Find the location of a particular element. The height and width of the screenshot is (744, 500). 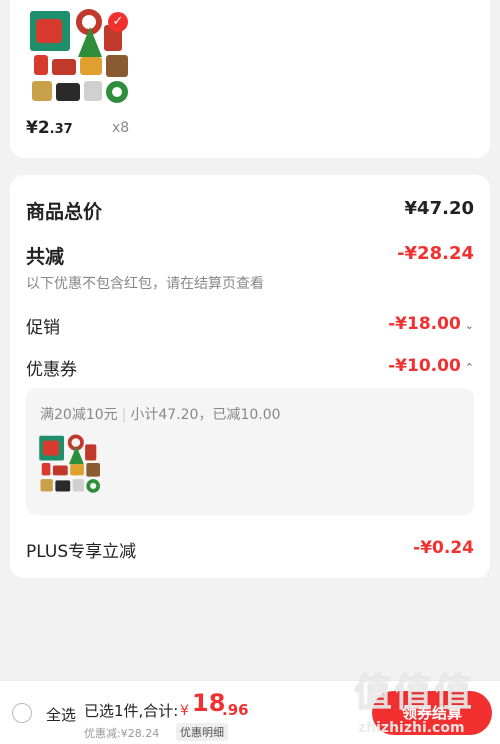

item-quantity: x8 is located at coordinates (121, 128).